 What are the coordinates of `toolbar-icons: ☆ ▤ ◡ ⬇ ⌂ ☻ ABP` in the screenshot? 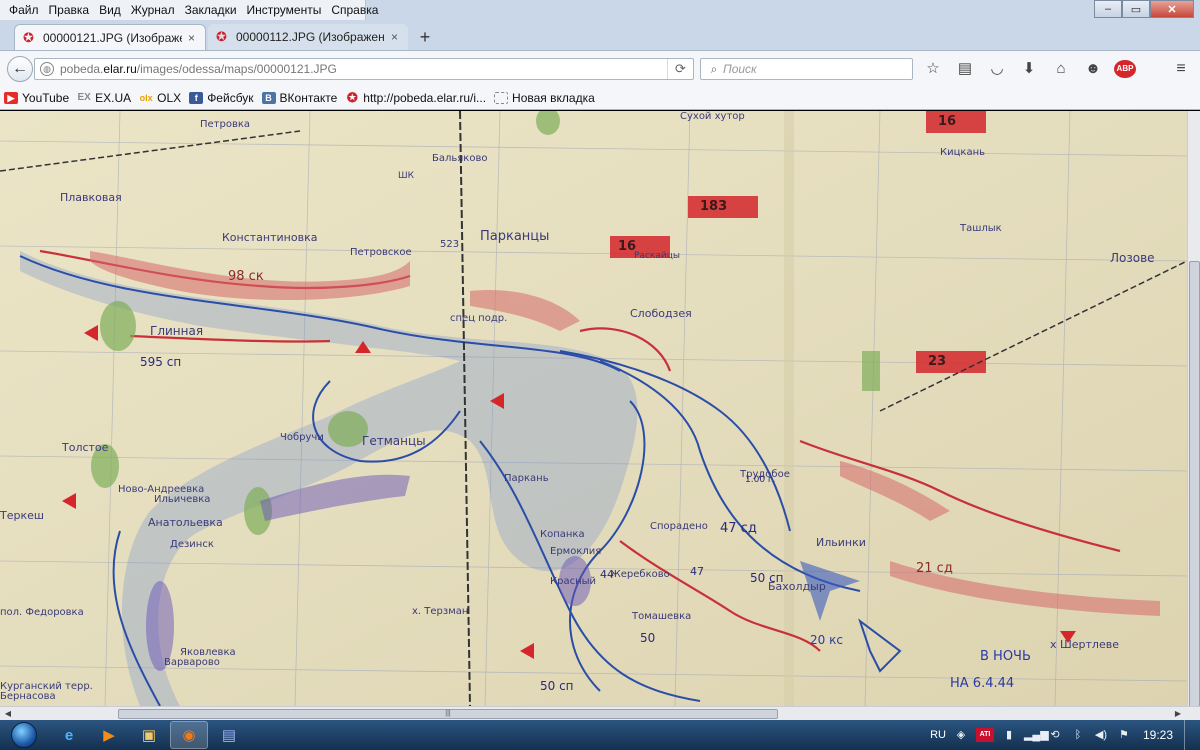 It's located at (1029, 69).